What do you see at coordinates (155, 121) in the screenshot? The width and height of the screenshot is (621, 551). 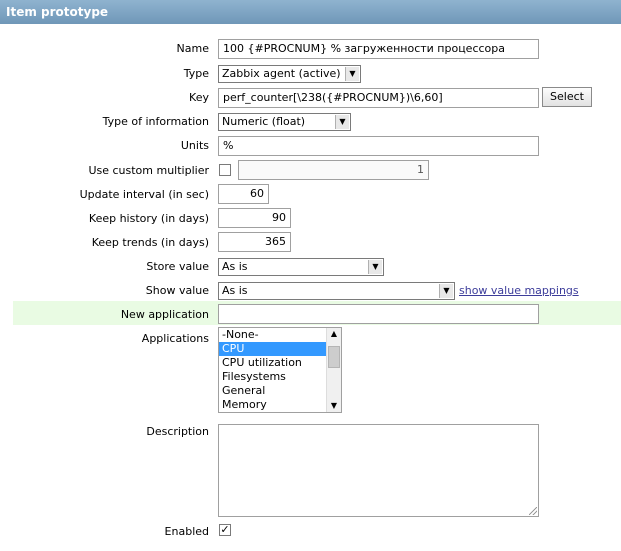 I see `type-of-information-label: Type of information` at bounding box center [155, 121].